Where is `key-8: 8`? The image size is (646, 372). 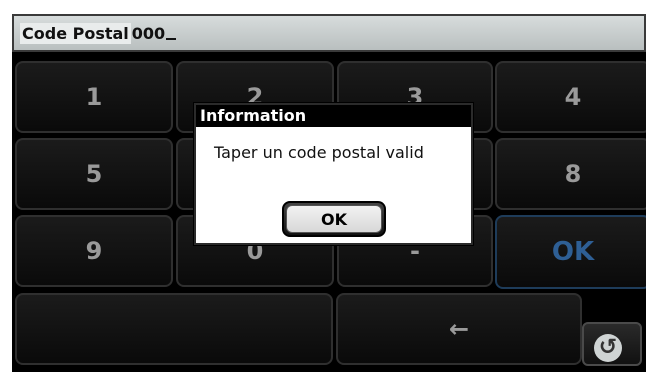
key-8: 8 is located at coordinates (570, 174).